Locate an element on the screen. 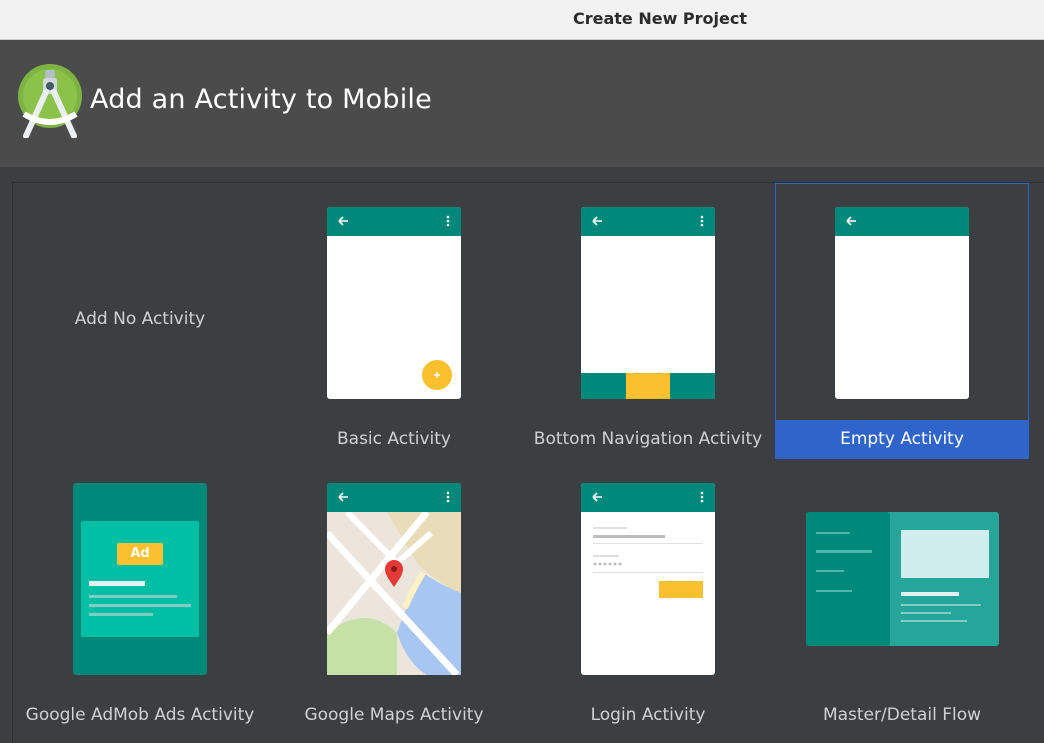 This screenshot has height=743, width=1044. template-login-activity: Login Activity is located at coordinates (648, 597).